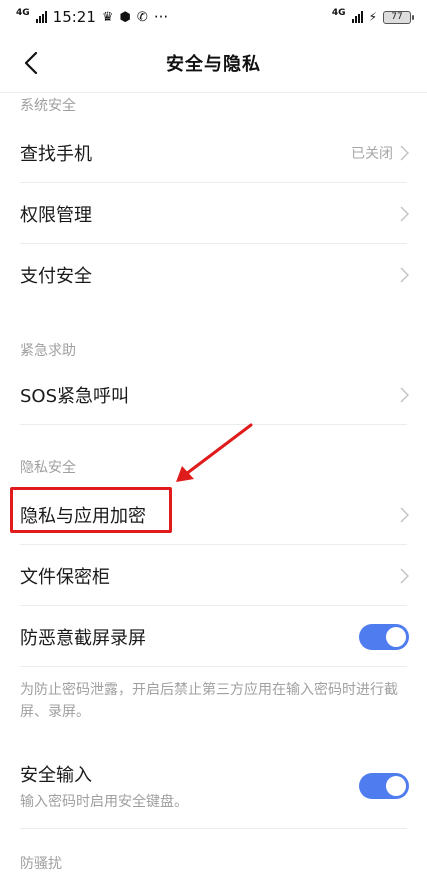 The image size is (427, 893). What do you see at coordinates (209, 701) in the screenshot?
I see `anti-screenshot-description: 为防止密码泄露，开启后禁止第三方应用在输入密码时进行截屏、录屏。` at bounding box center [209, 701].